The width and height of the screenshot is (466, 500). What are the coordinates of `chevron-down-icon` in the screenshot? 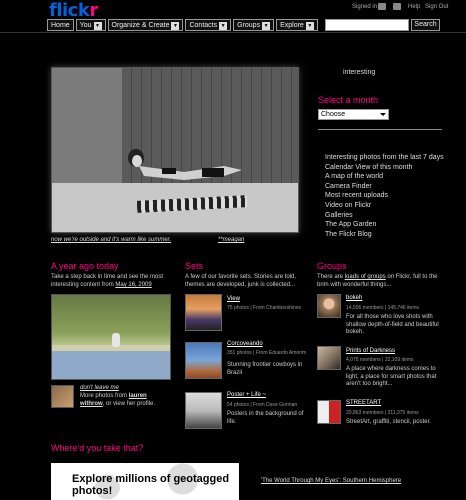 It's located at (383, 114).